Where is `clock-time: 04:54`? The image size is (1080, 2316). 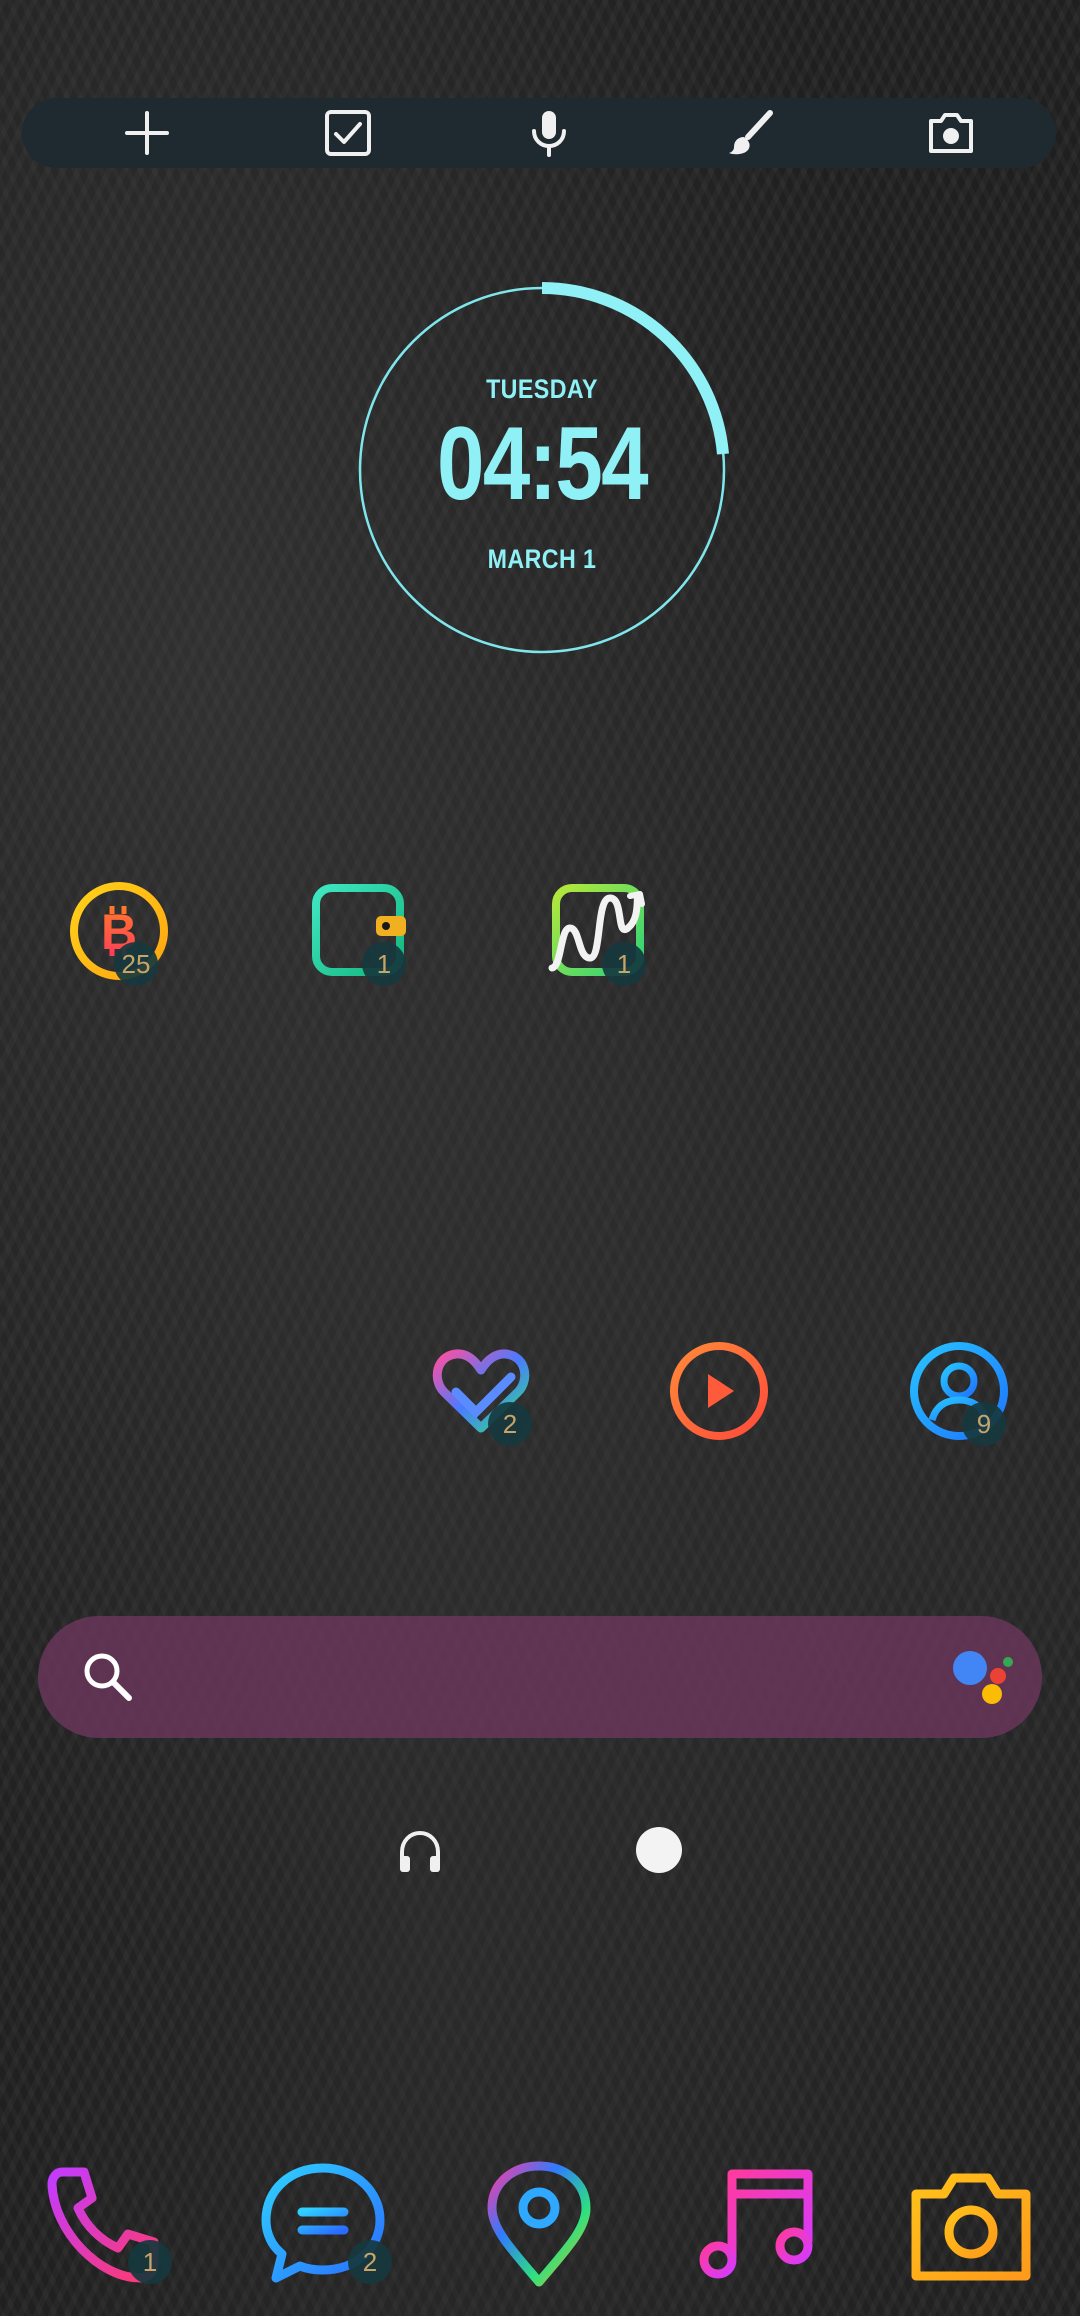
clock-time: 04:54 is located at coordinates (543, 464).